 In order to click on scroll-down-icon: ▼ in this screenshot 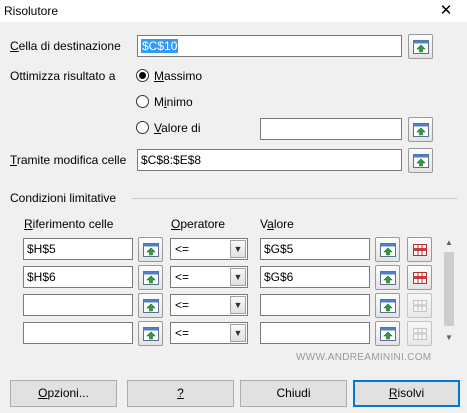, I will do `click(449, 337)`.